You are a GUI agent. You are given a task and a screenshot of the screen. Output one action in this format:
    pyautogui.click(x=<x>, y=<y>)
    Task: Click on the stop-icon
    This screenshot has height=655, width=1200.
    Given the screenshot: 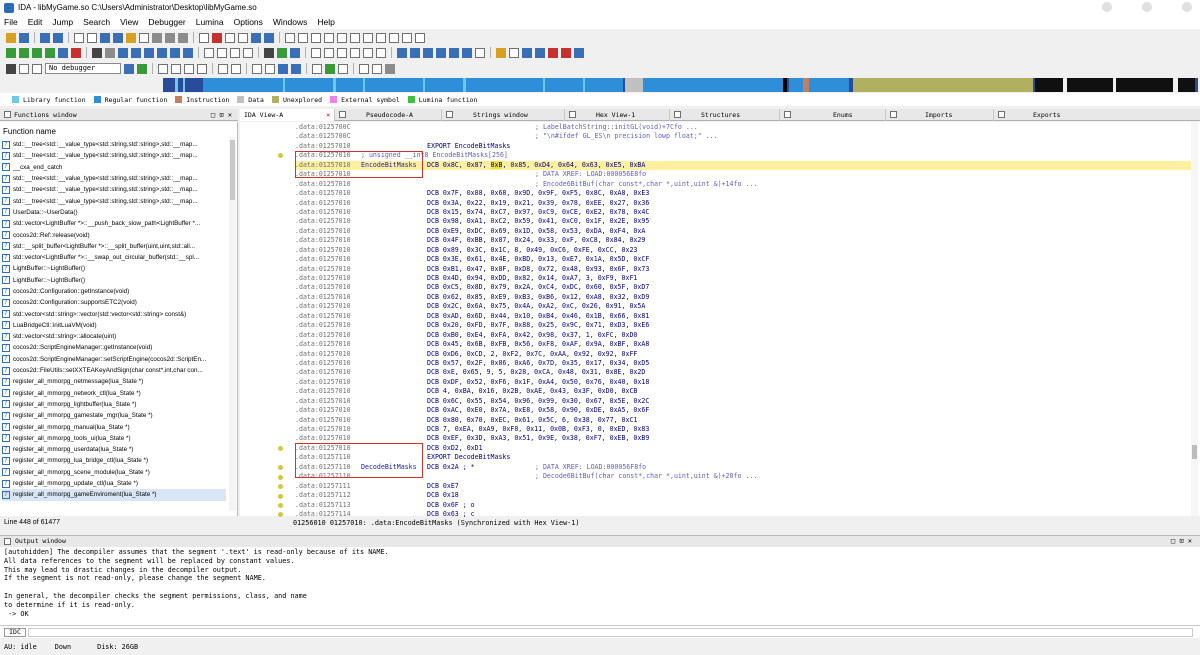 What is the action you would take?
    pyautogui.click(x=37, y=68)
    